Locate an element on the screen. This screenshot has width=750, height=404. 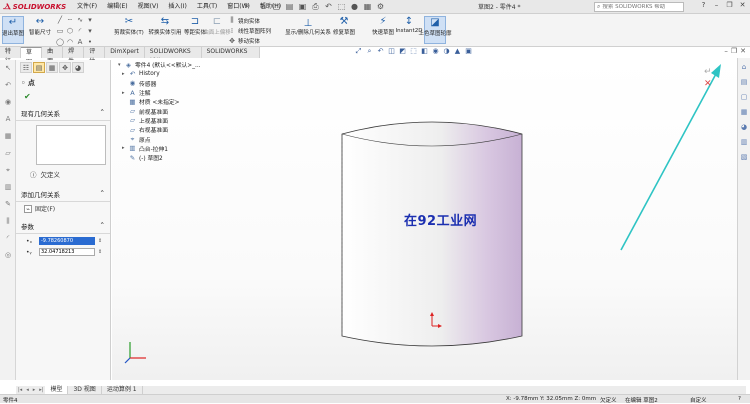
origin-small-icon: ⌖ is located at coordinates (8, 170).